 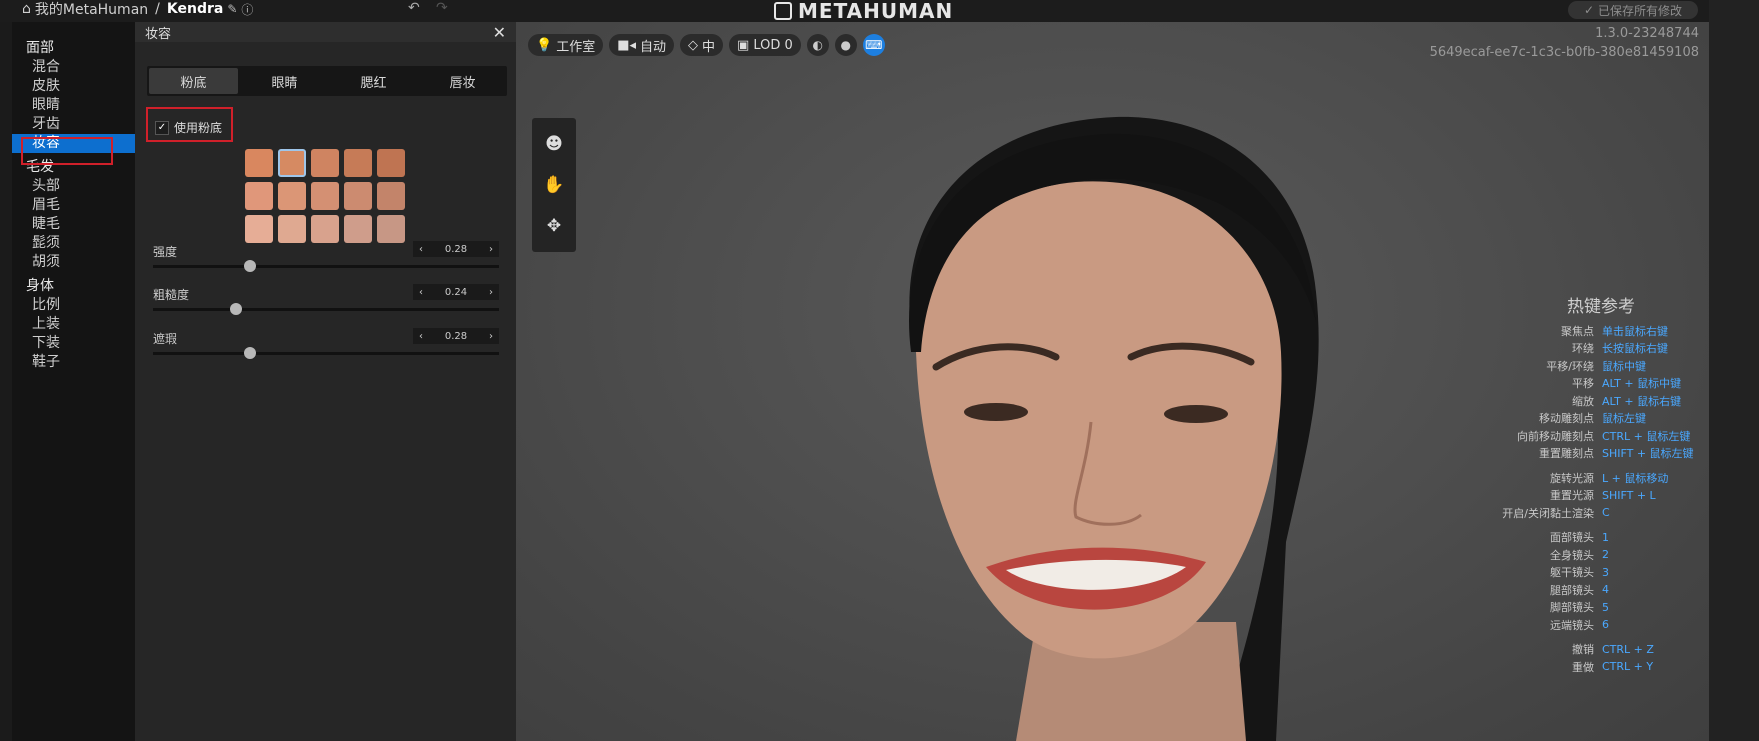 What do you see at coordinates (1583, 667) in the screenshot?
I see `hotkey-action: 重做` at bounding box center [1583, 667].